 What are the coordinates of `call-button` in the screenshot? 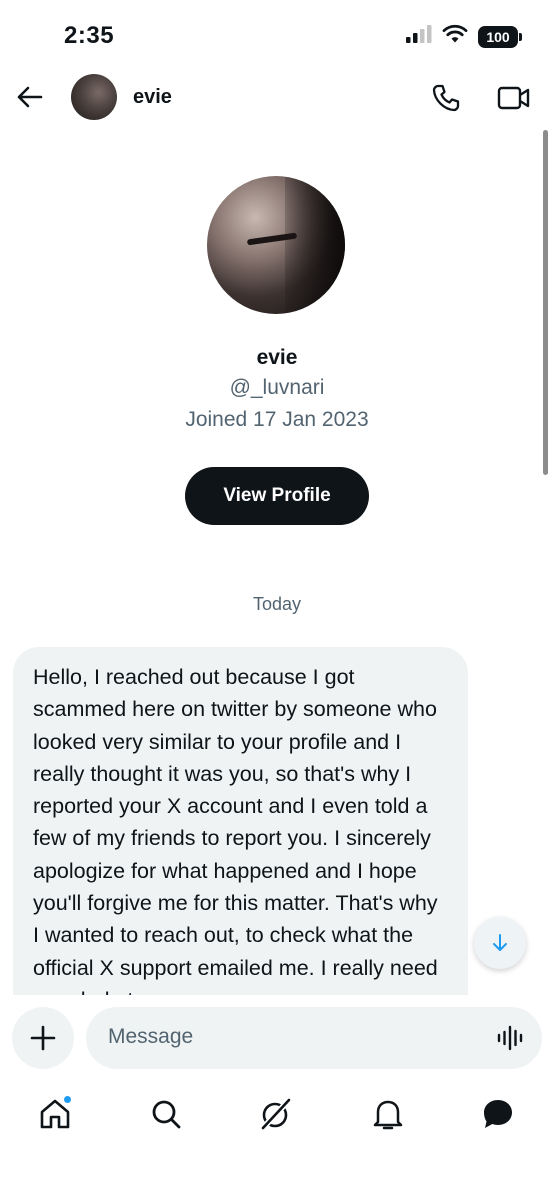 It's located at (446, 98).